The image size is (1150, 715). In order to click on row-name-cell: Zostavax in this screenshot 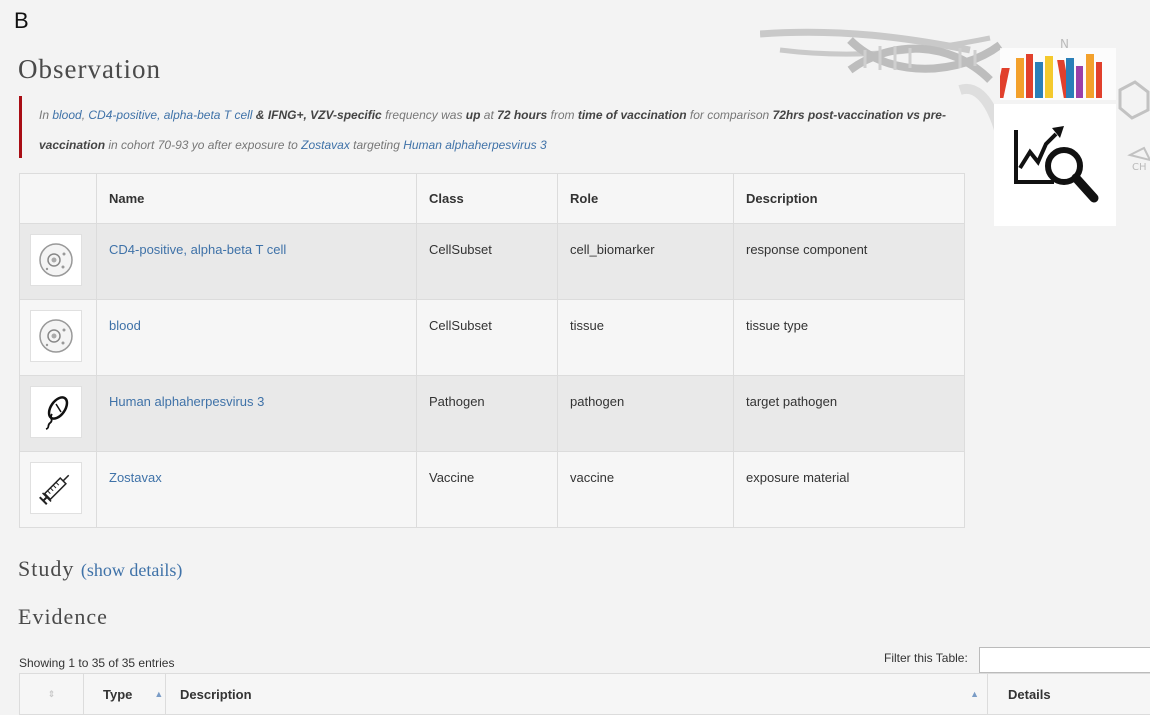, I will do `click(256, 489)`.